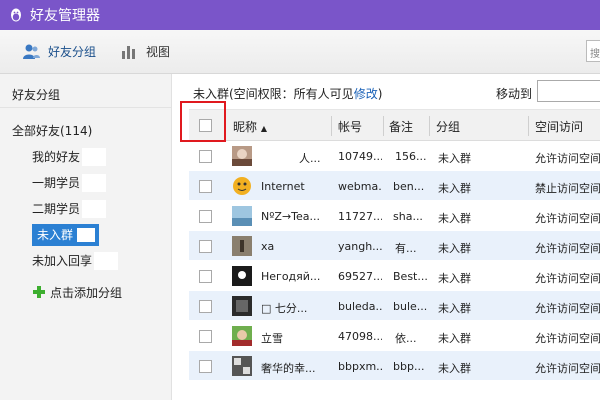 The width and height of the screenshot is (600, 400). I want to click on sidebar-item-label: 未加入回享, so click(62, 261).